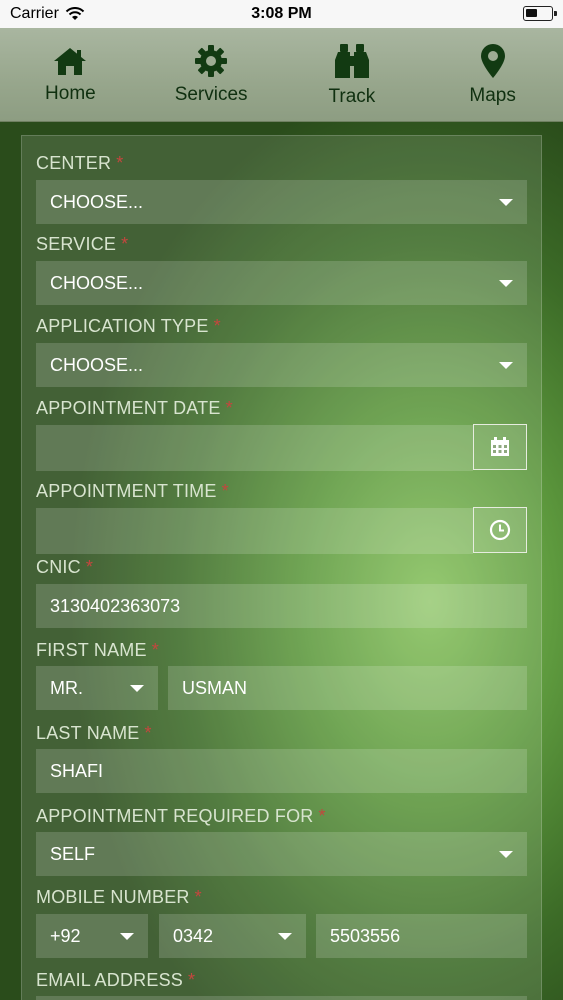 The image size is (563, 1000). I want to click on nav-item-label: Home, so click(70, 93).